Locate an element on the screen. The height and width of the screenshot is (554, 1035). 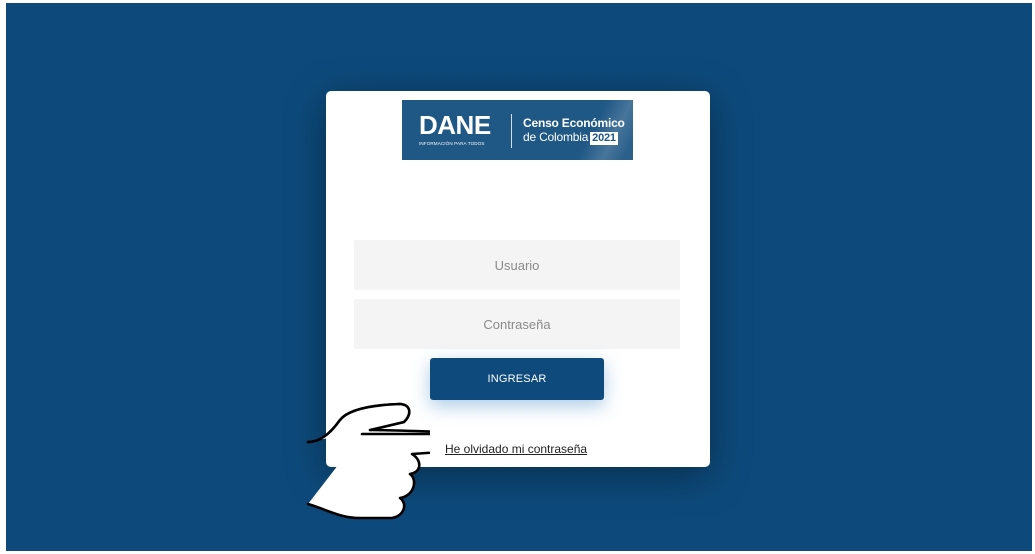
logo-tagline: INFORMACIÓN PARA TODOS is located at coordinates (452, 143).